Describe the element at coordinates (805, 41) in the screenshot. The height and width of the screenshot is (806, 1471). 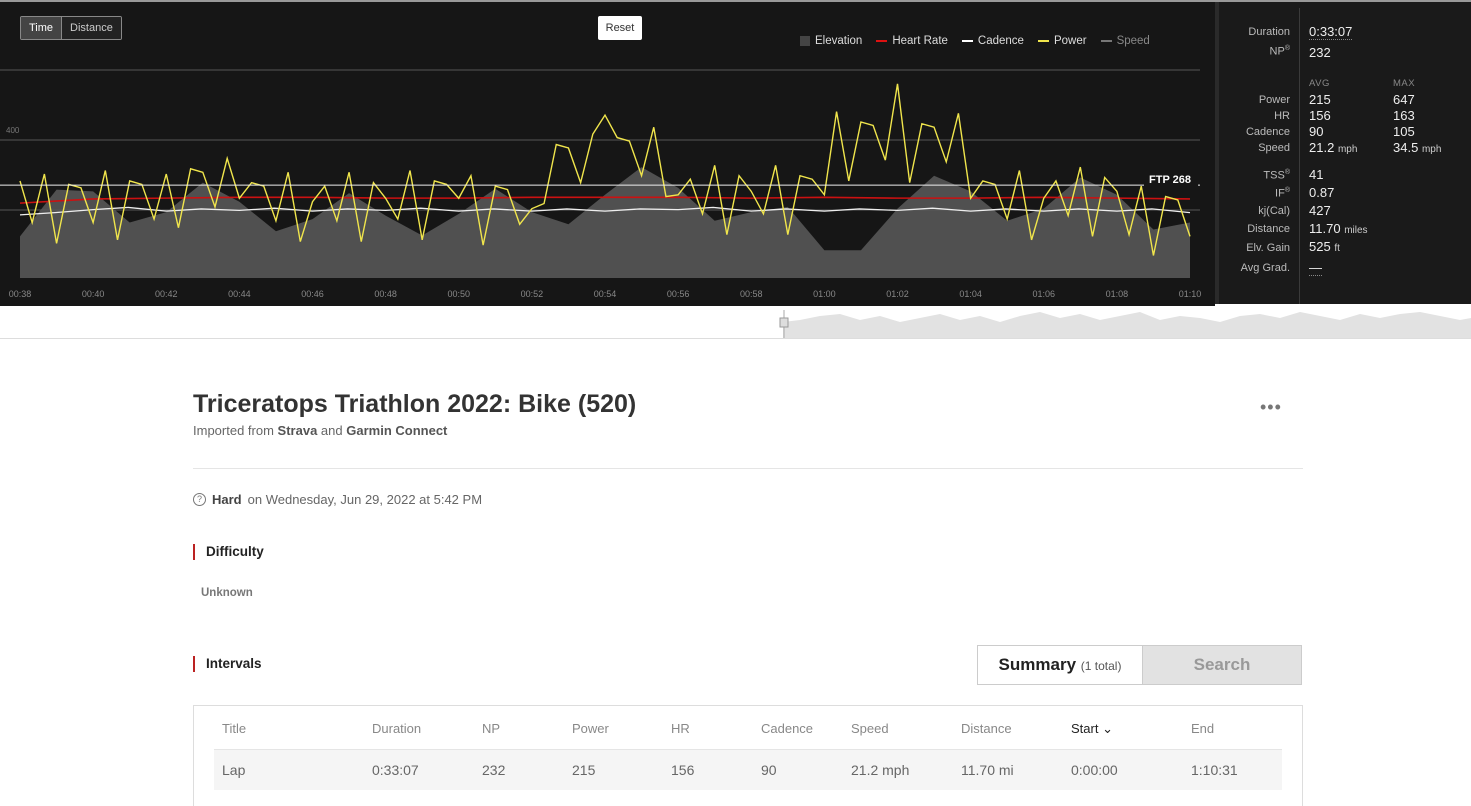
I see `legend-elevation-swatch` at that location.